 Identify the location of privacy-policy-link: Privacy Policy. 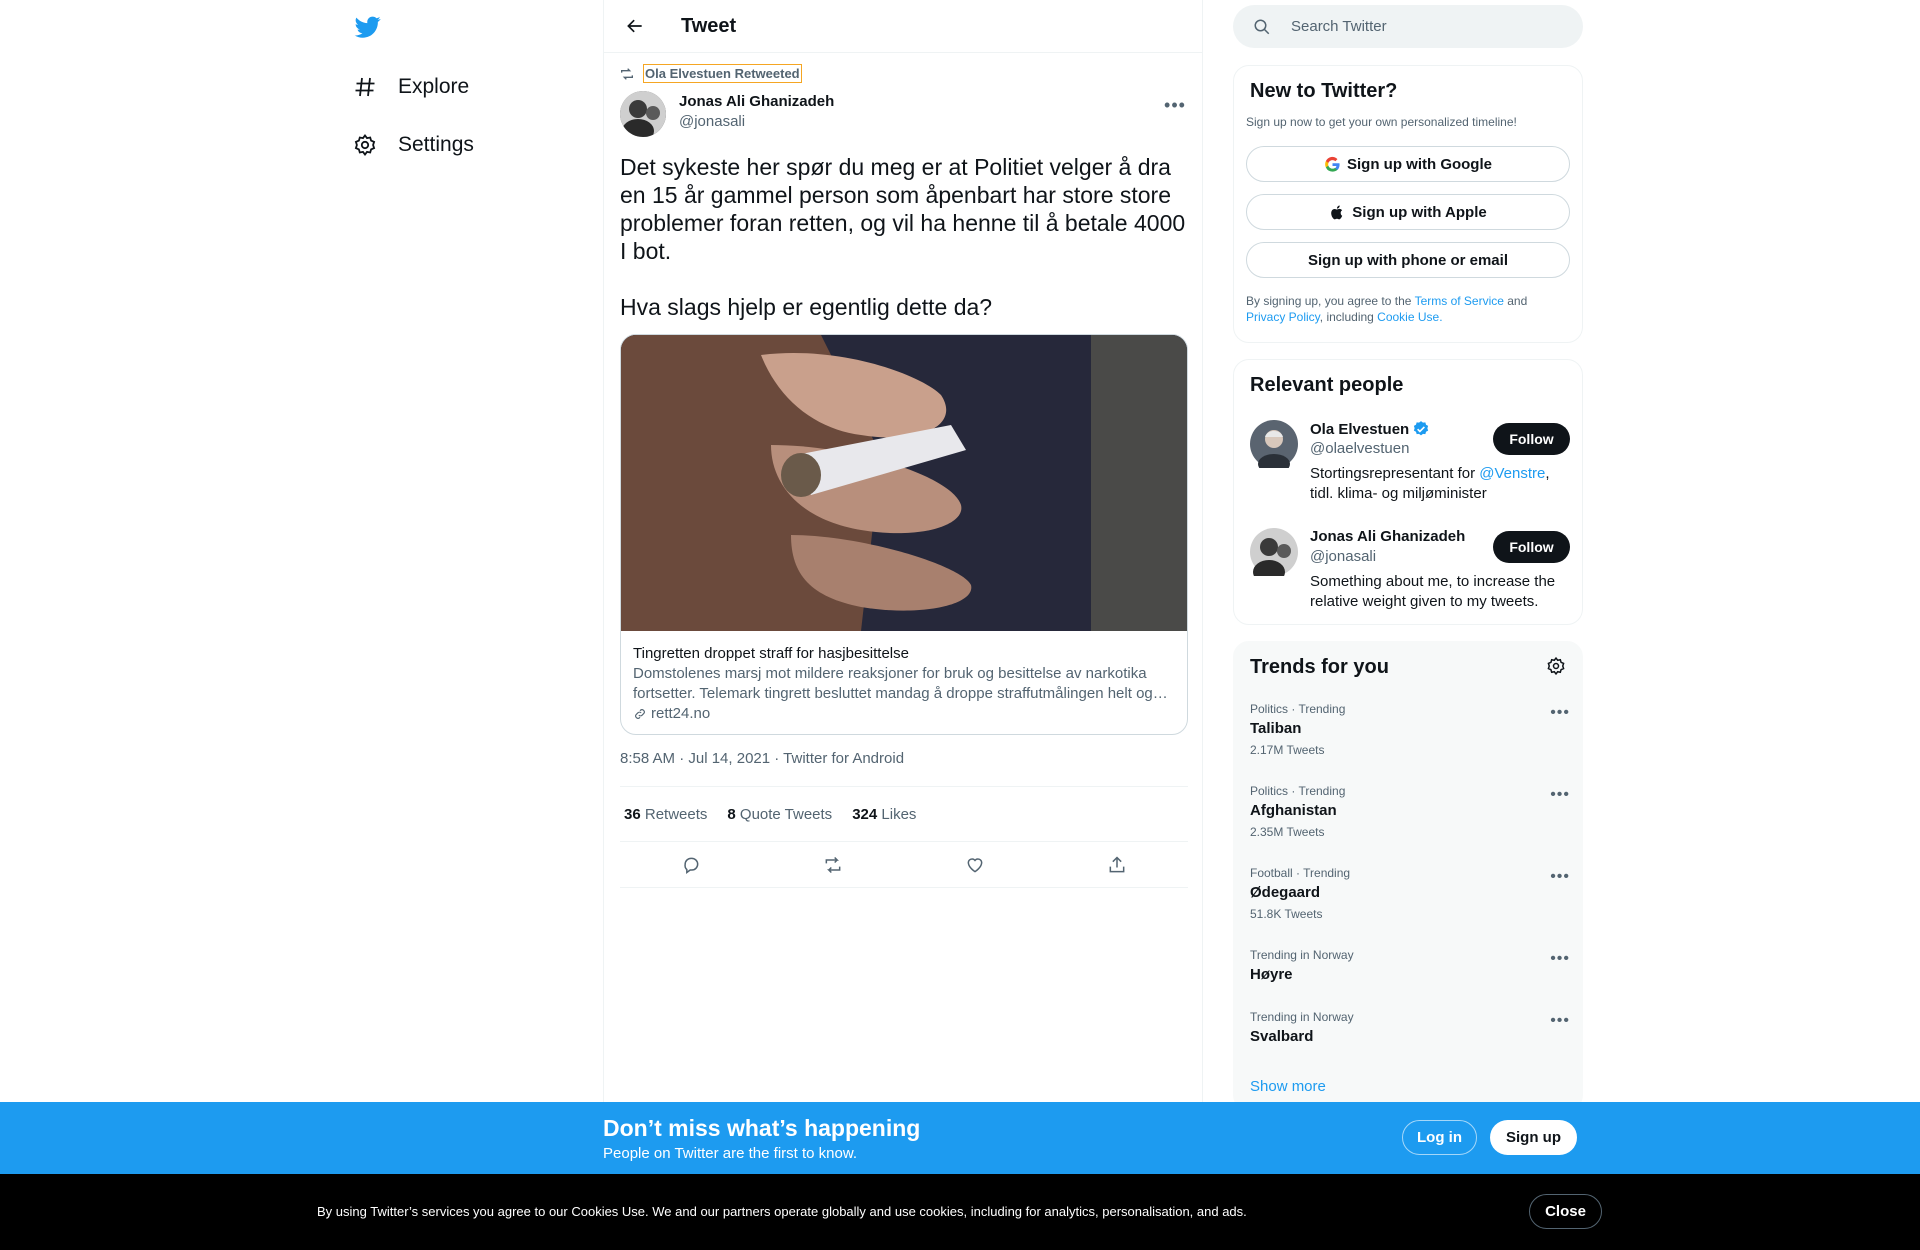
(1283, 317).